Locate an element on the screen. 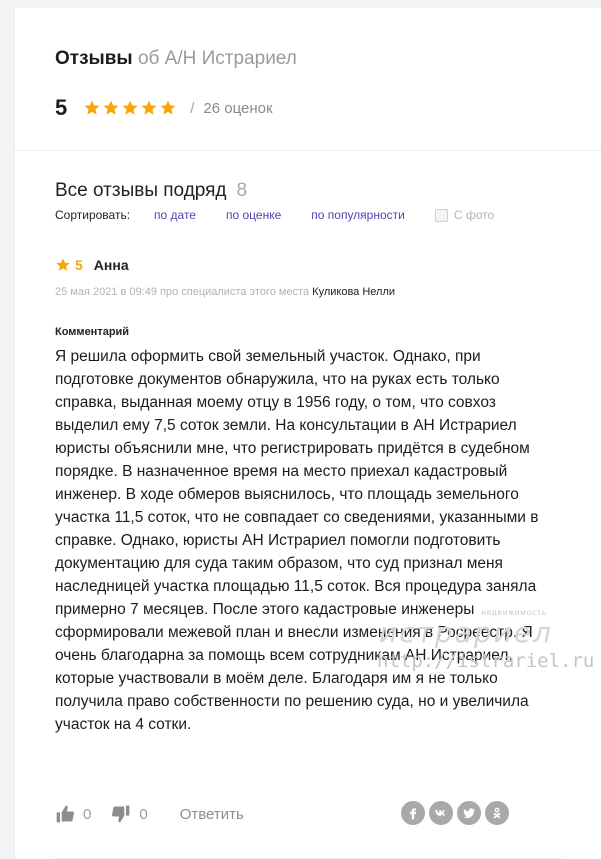 This screenshot has width=601, height=859. rating-summary: 5 / 26 оценок is located at coordinates (164, 108).